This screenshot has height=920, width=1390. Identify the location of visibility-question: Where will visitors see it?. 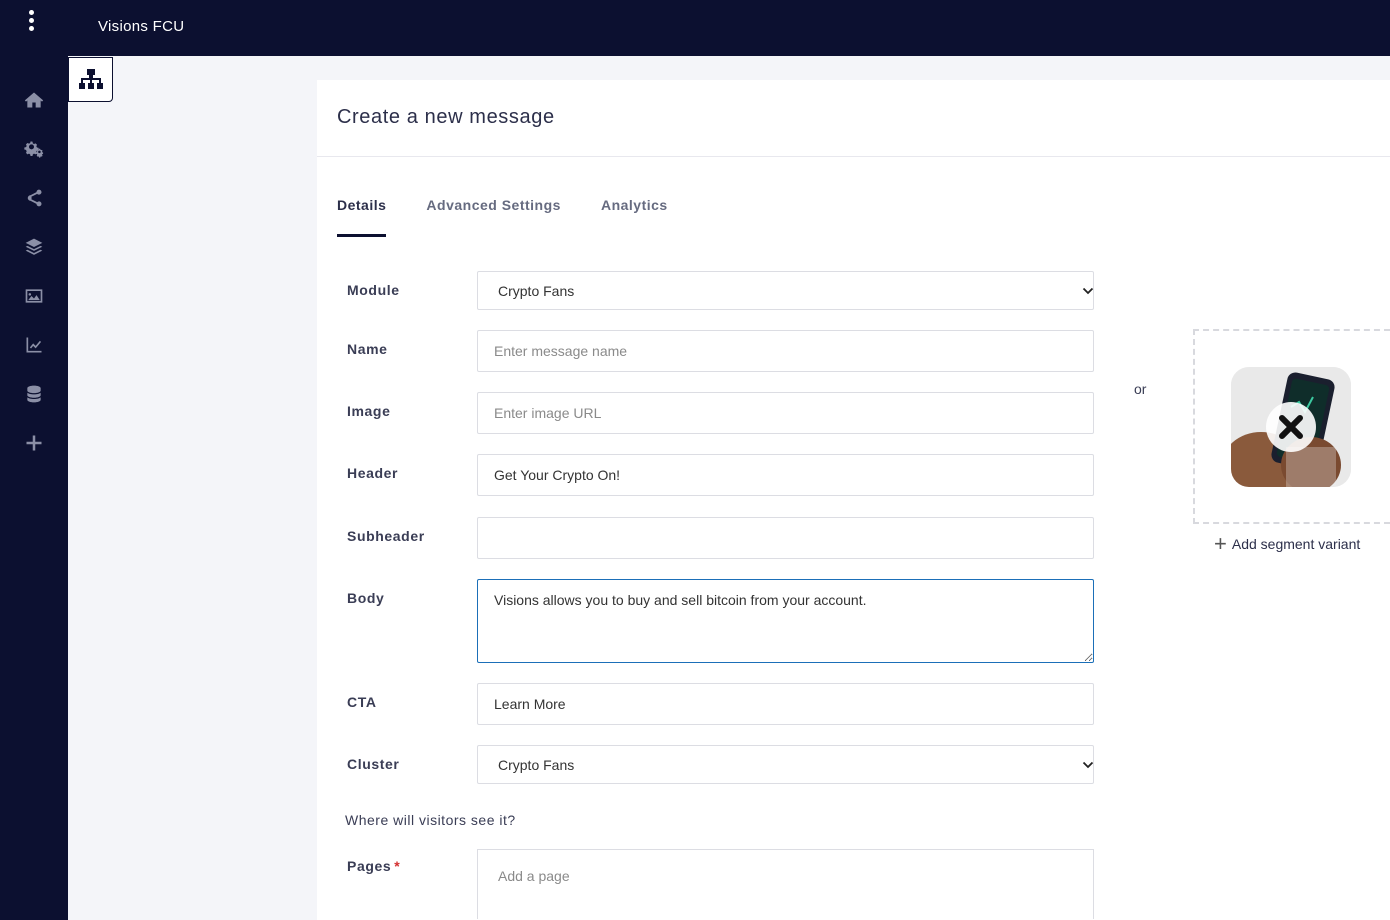
(430, 820).